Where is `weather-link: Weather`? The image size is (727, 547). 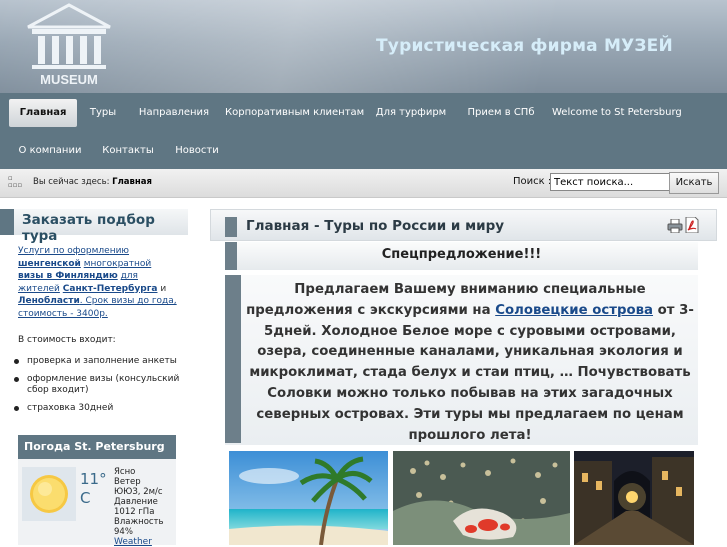 weather-link: Weather is located at coordinates (133, 542).